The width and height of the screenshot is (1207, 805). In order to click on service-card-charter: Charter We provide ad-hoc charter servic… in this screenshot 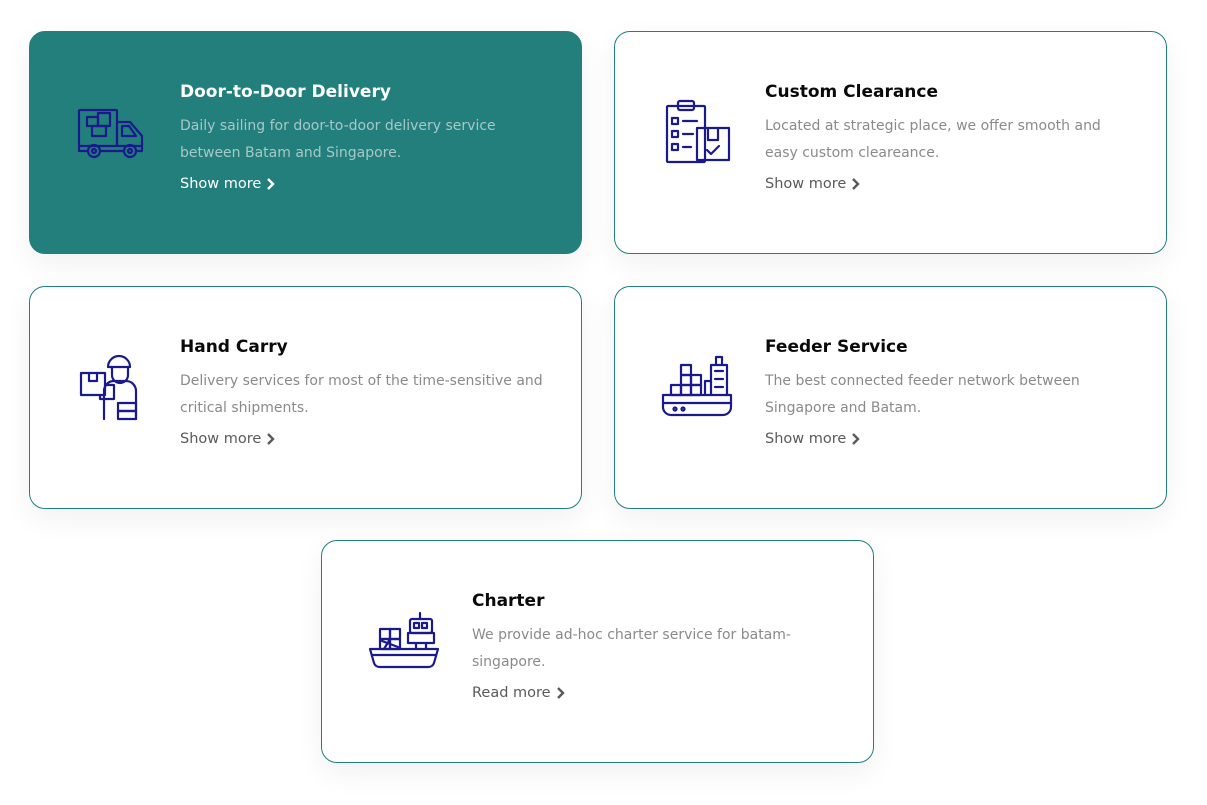, I will do `click(597, 651)`.